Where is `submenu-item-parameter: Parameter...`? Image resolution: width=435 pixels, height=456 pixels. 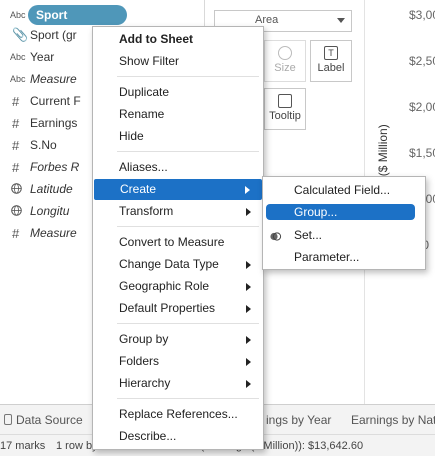 submenu-item-parameter: Parameter... is located at coordinates (344, 257).